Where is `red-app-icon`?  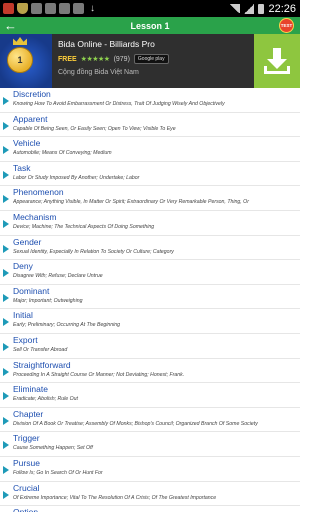
red-app-icon is located at coordinates (8, 8).